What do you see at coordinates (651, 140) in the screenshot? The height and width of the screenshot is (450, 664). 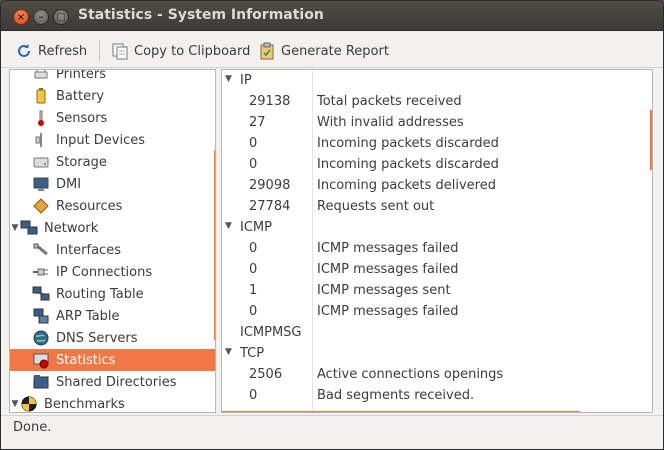 I see `vertical-scrollbar` at bounding box center [651, 140].